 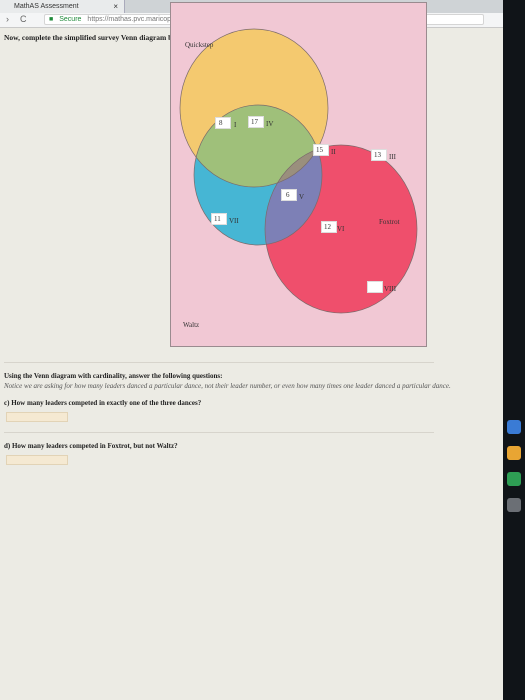 What do you see at coordinates (37, 417) in the screenshot?
I see `answer-input-c` at bounding box center [37, 417].